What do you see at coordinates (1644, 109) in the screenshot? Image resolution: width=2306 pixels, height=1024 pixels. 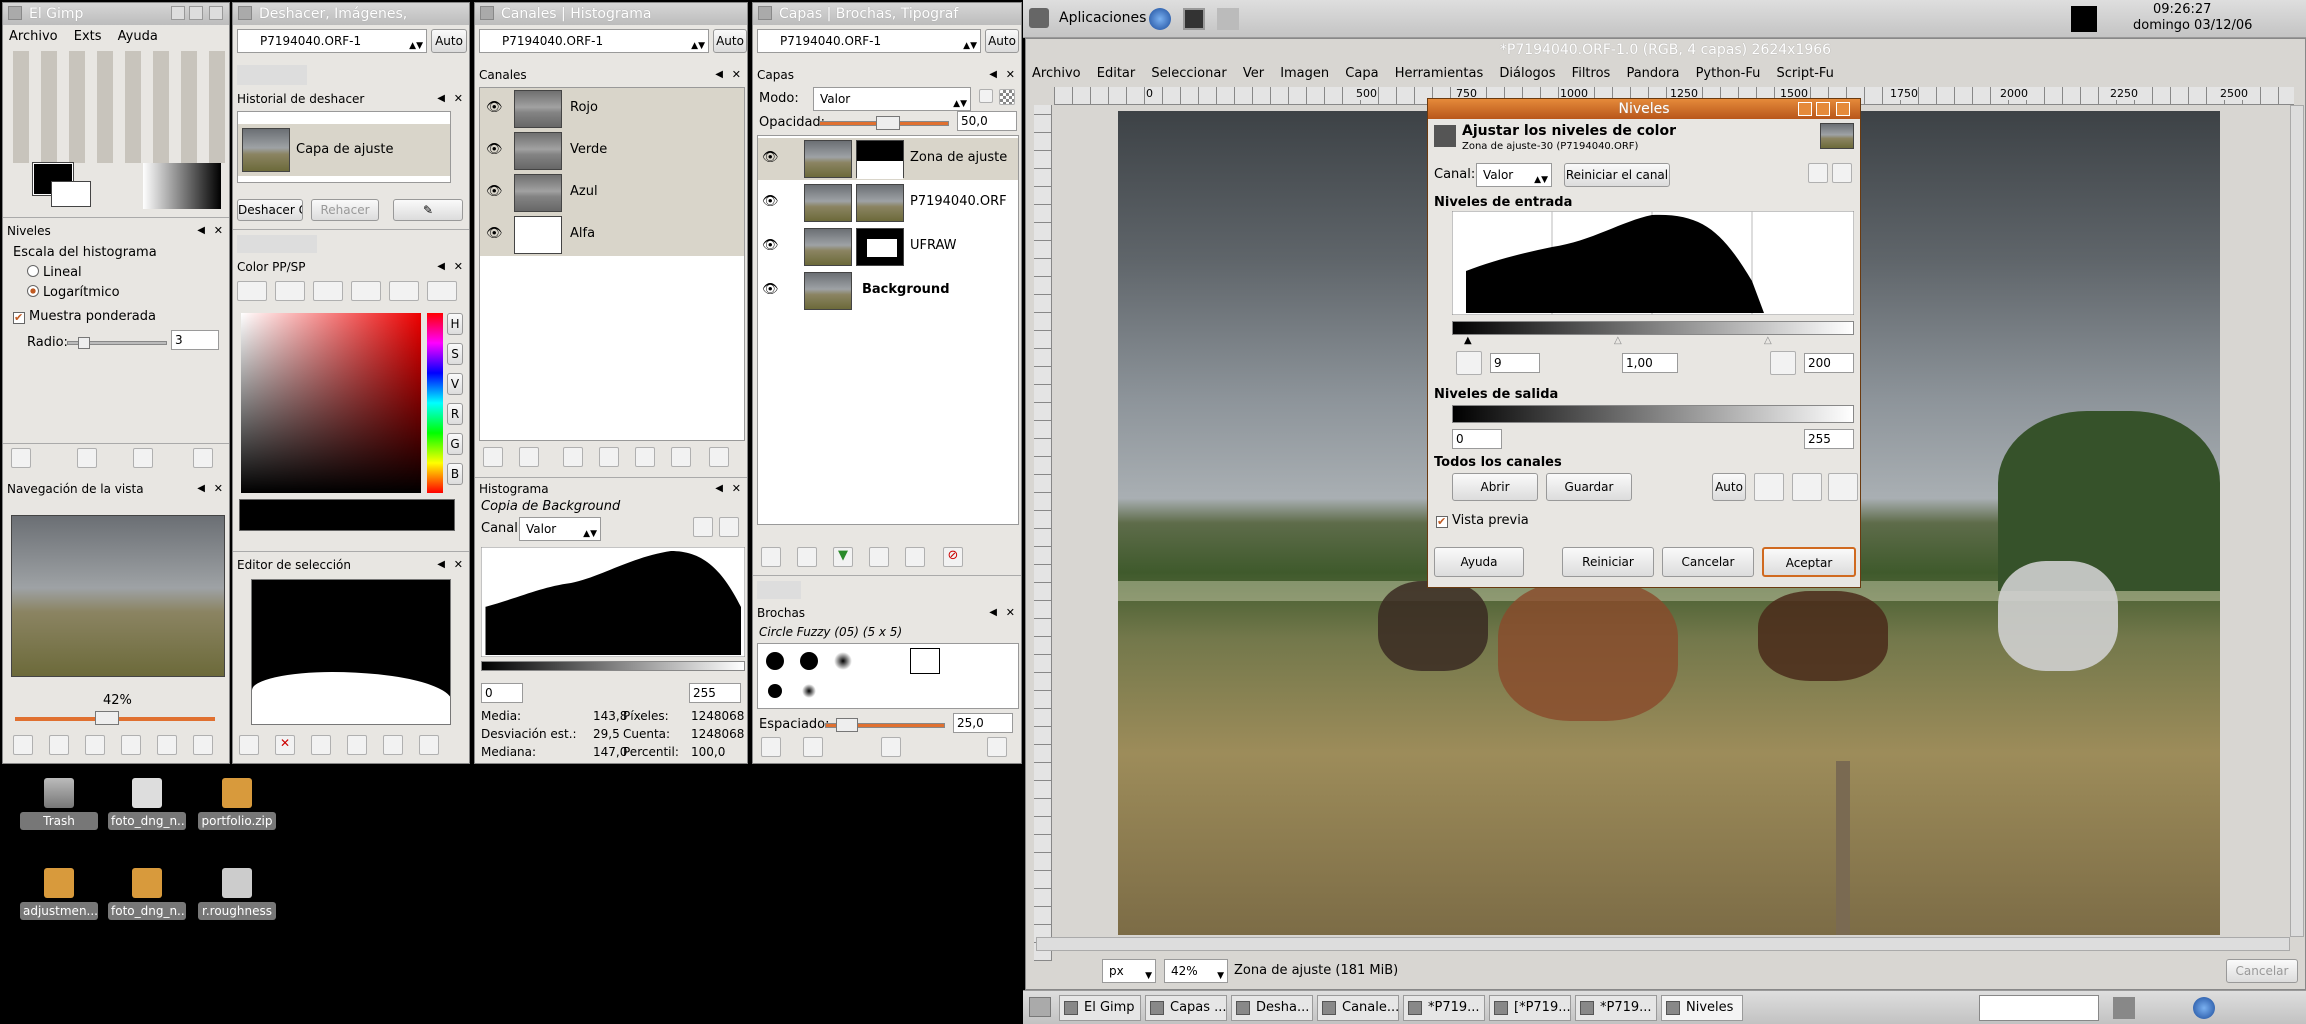 I see `levels-titlebar: Niveles` at bounding box center [1644, 109].